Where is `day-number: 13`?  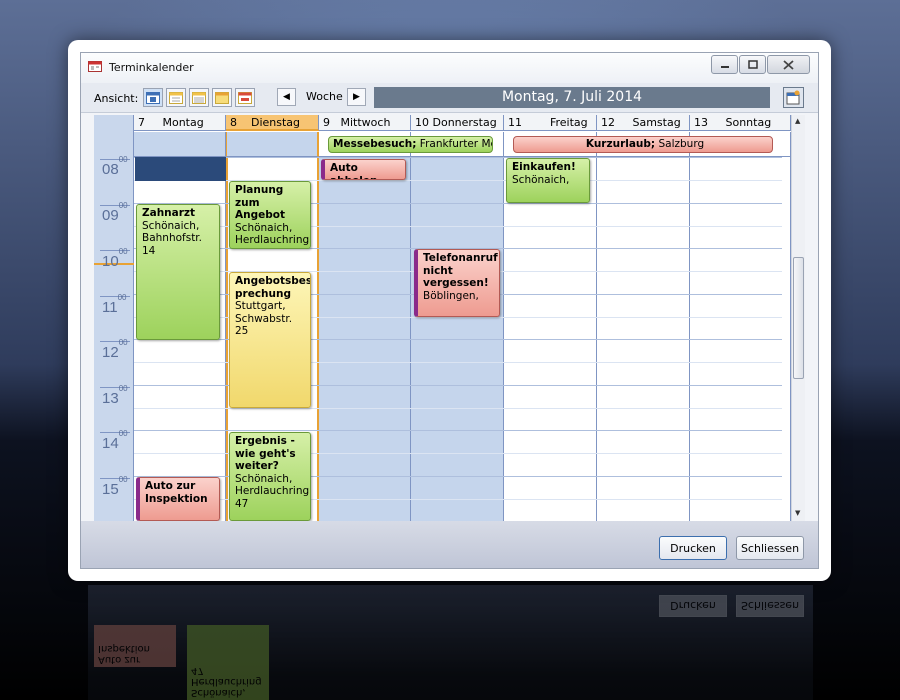
day-number: 13 is located at coordinates (701, 122).